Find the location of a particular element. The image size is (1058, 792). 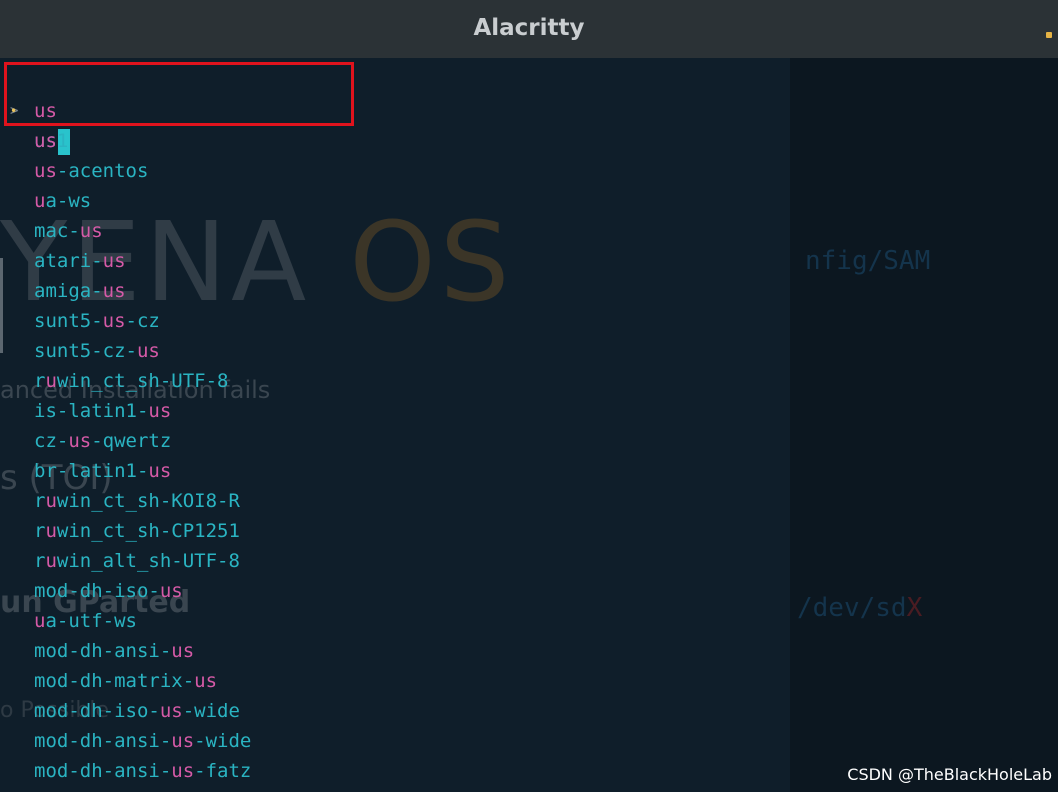

result-item: ua-utf-ws is located at coordinates (68, 621).